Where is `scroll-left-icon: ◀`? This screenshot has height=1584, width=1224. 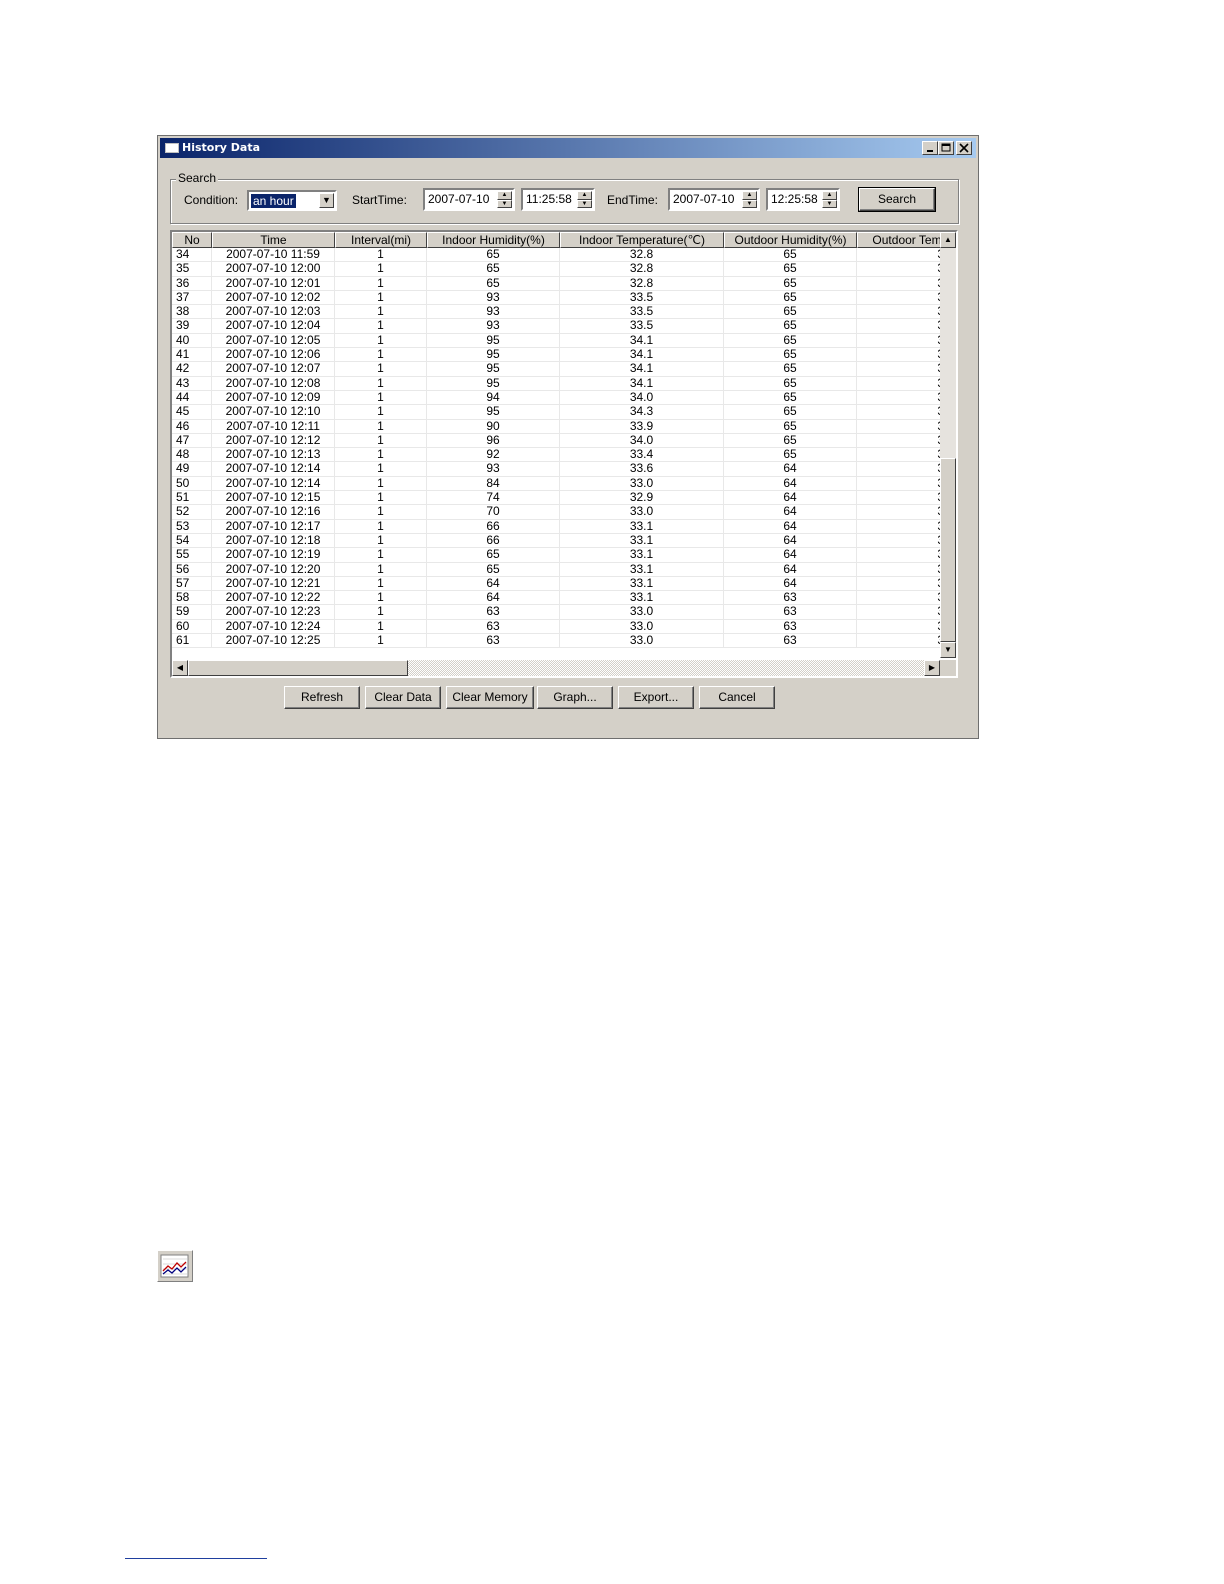
scroll-left-icon: ◀ is located at coordinates (180, 668).